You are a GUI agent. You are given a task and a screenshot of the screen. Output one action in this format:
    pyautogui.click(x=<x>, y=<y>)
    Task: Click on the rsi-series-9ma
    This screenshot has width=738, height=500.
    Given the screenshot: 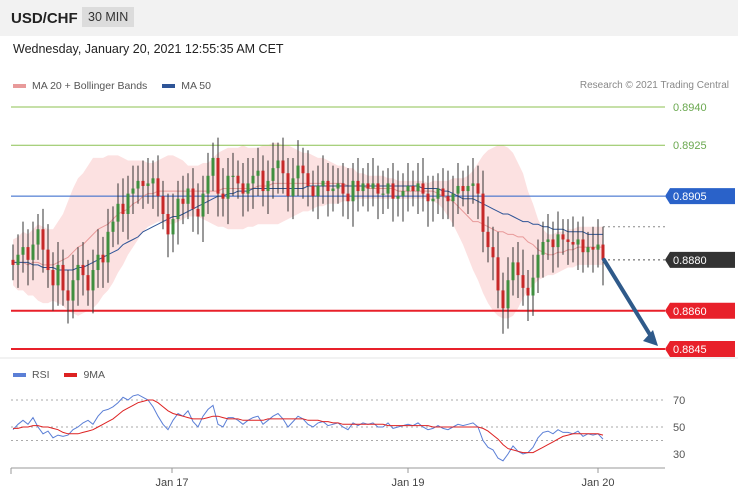 What is the action you would take?
    pyautogui.click(x=308, y=426)
    